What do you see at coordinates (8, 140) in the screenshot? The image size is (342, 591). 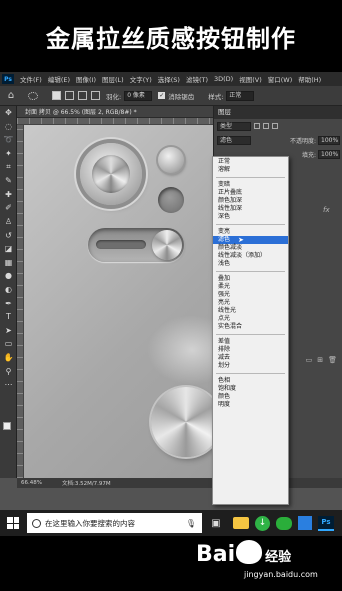 I see `lasso-tool-icon: ➰` at bounding box center [8, 140].